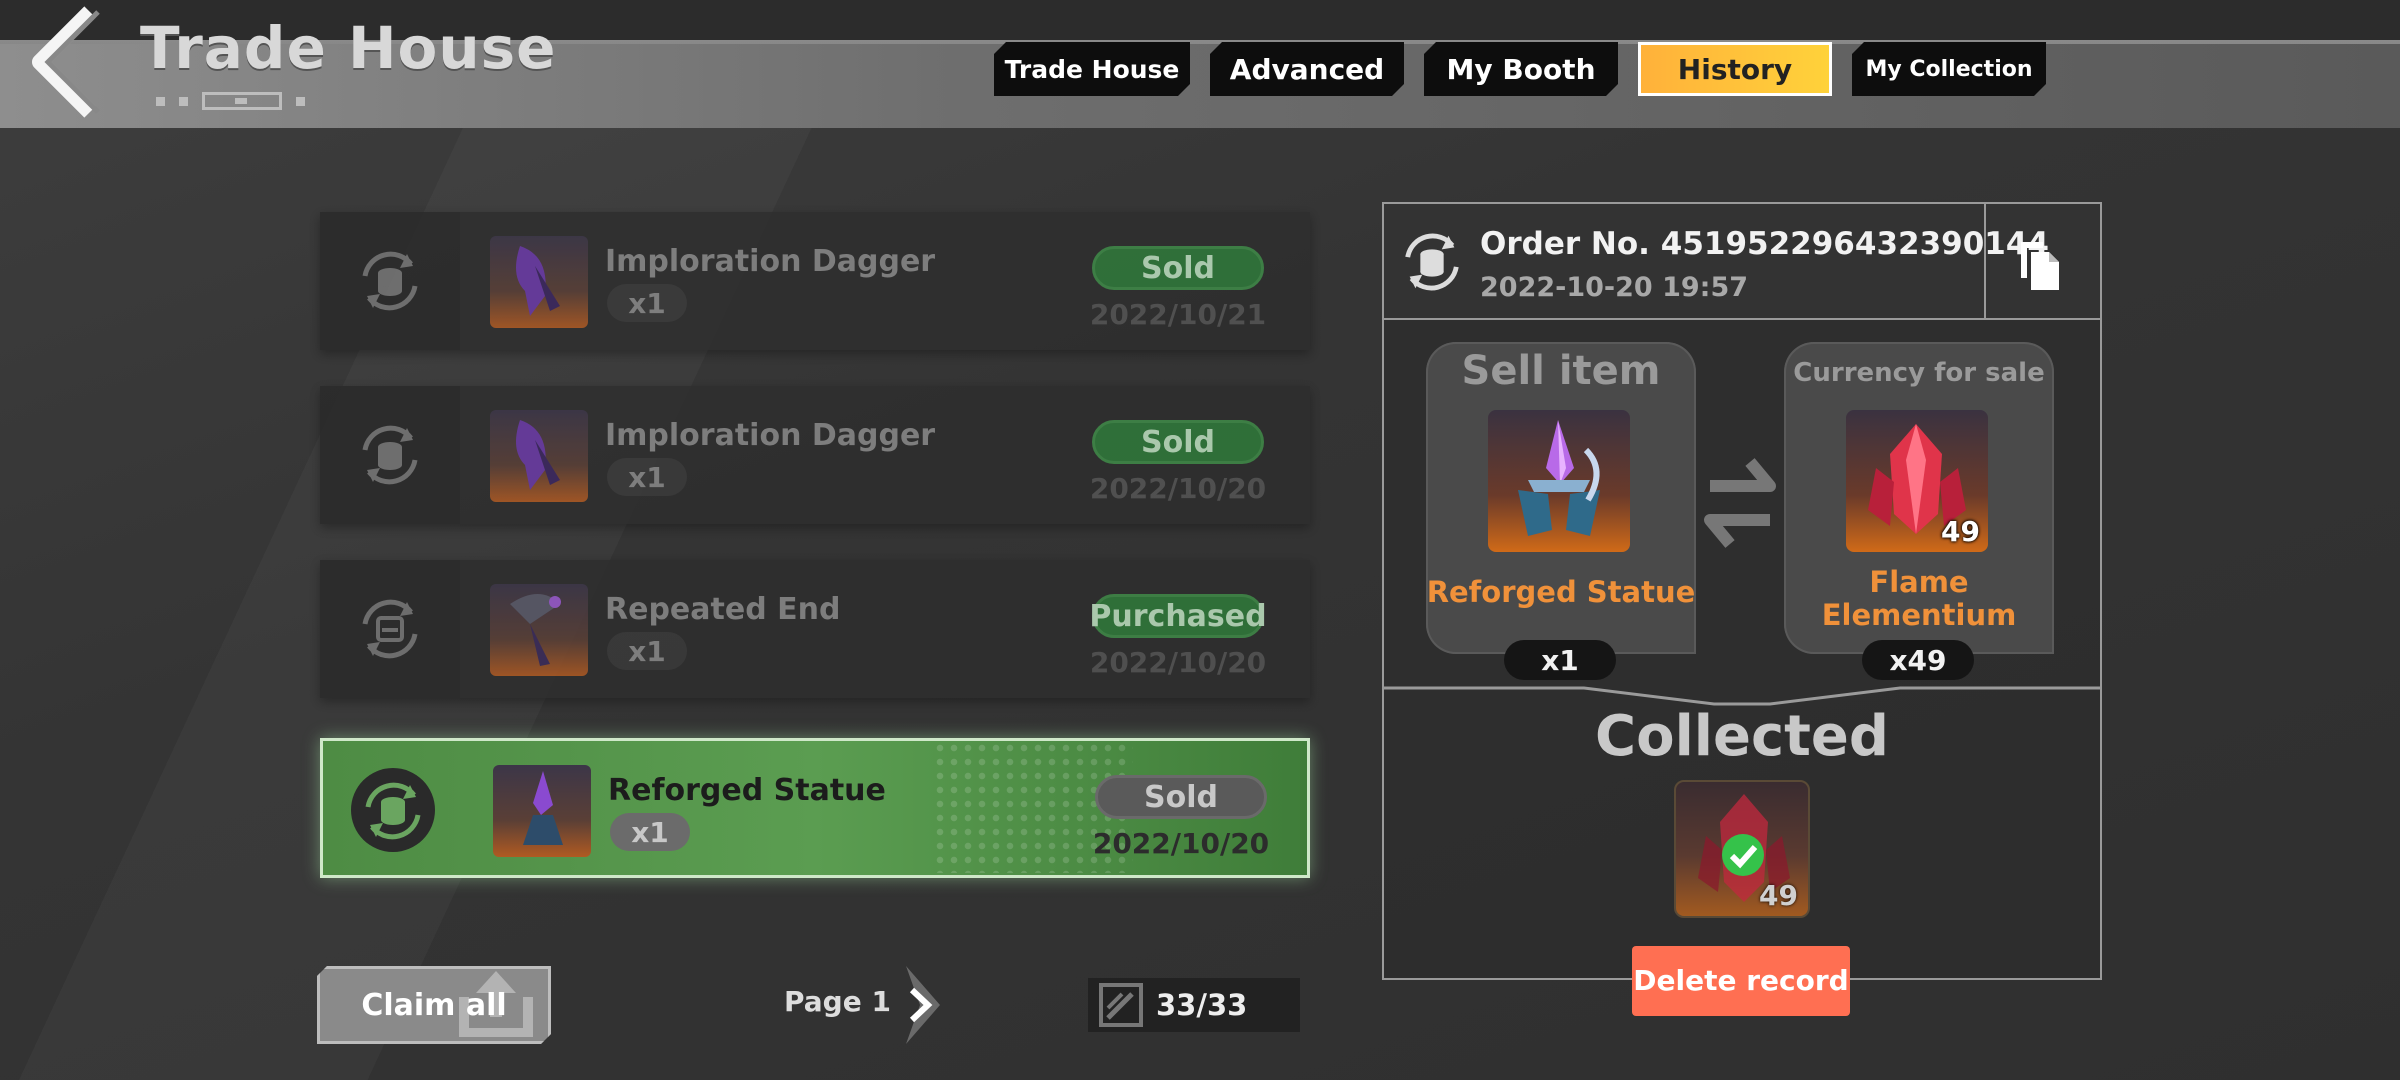  Describe the element at coordinates (1778, 895) in the screenshot. I see `collected-badge: 49` at that location.